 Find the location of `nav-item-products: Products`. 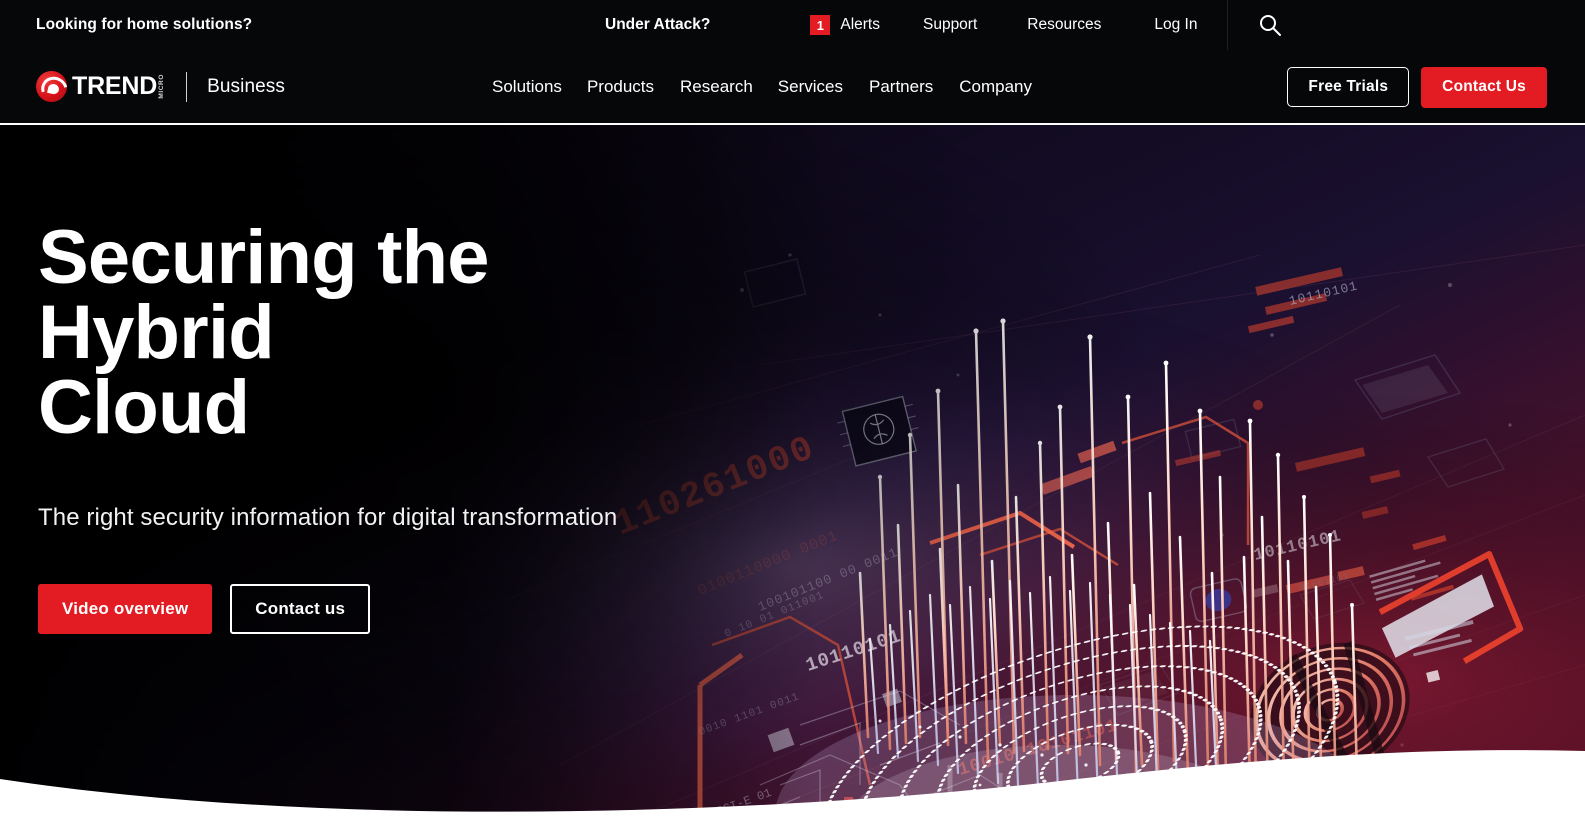

nav-item-products: Products is located at coordinates (620, 87).